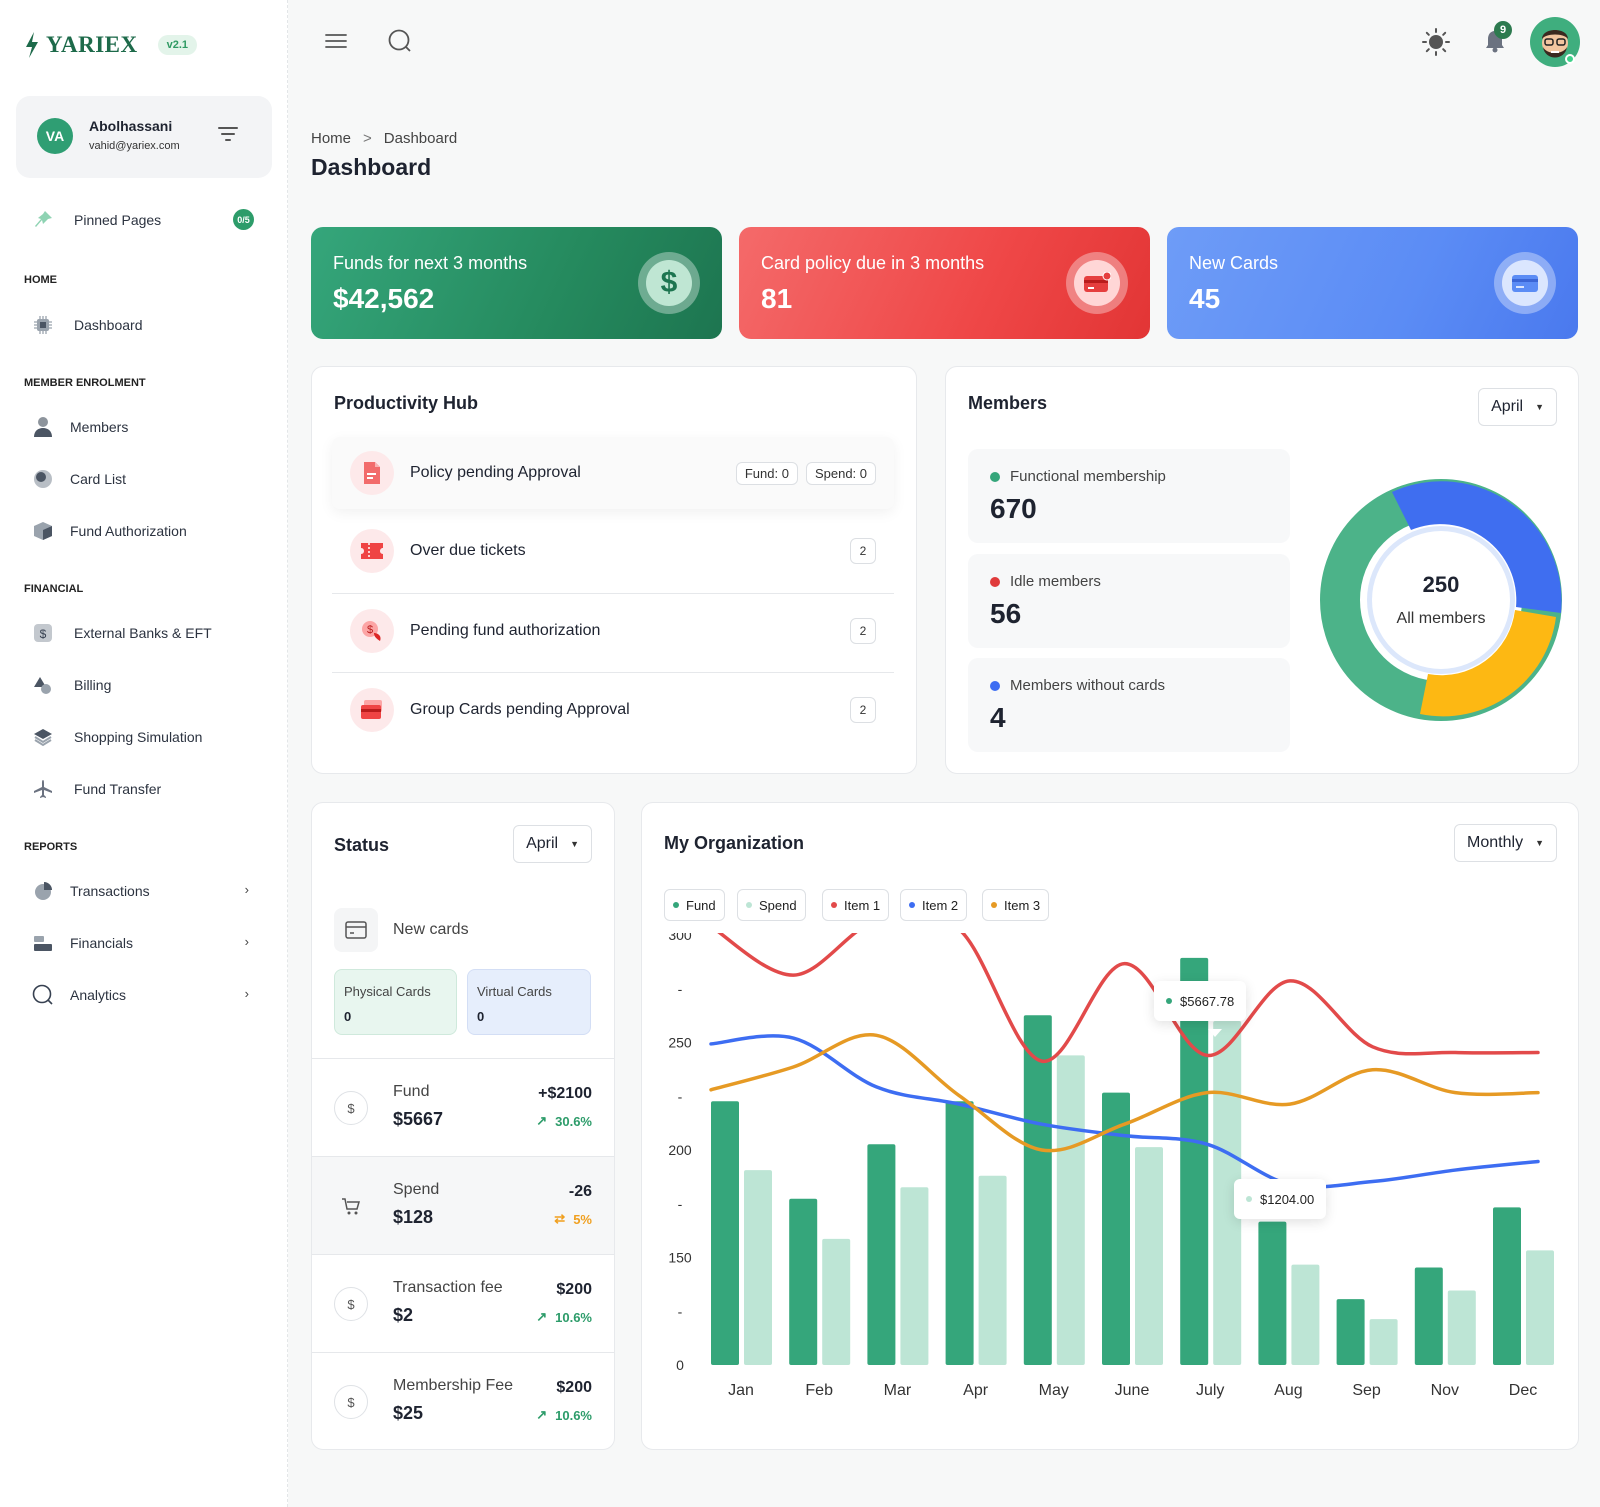 Image resolution: width=1600 pixels, height=1507 pixels. I want to click on nav-dashboard: Dashboard, so click(142, 325).